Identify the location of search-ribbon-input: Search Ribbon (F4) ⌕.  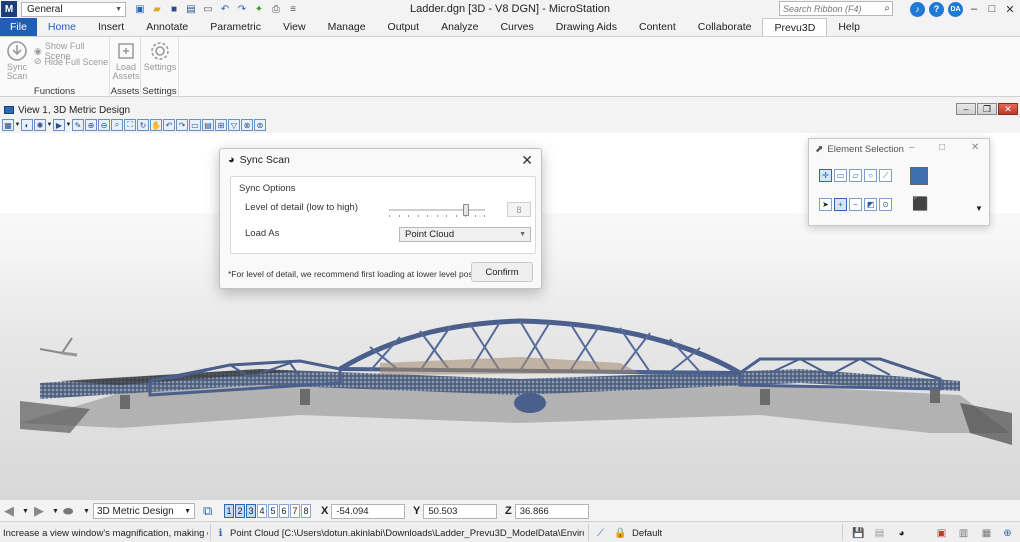
(836, 8).